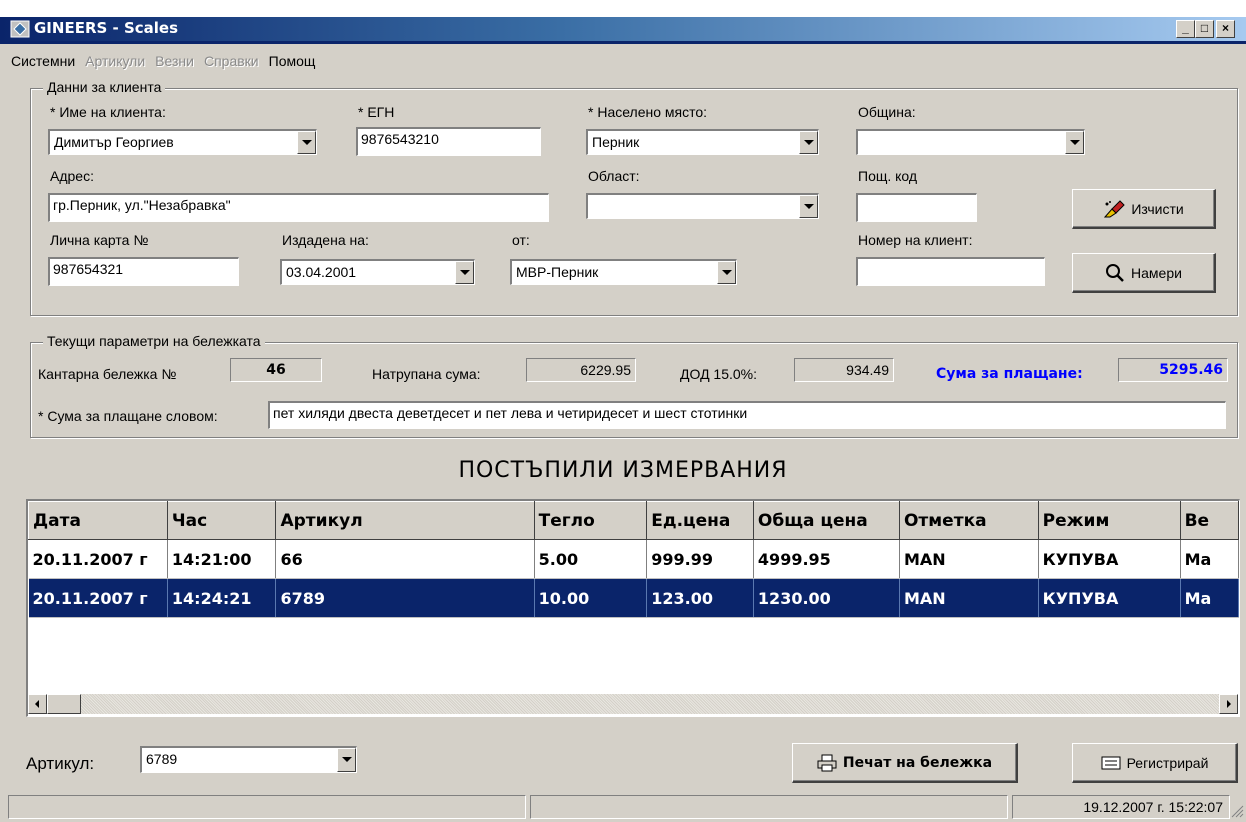  What do you see at coordinates (808, 142) in the screenshot?
I see `place-dropdown-icon` at bounding box center [808, 142].